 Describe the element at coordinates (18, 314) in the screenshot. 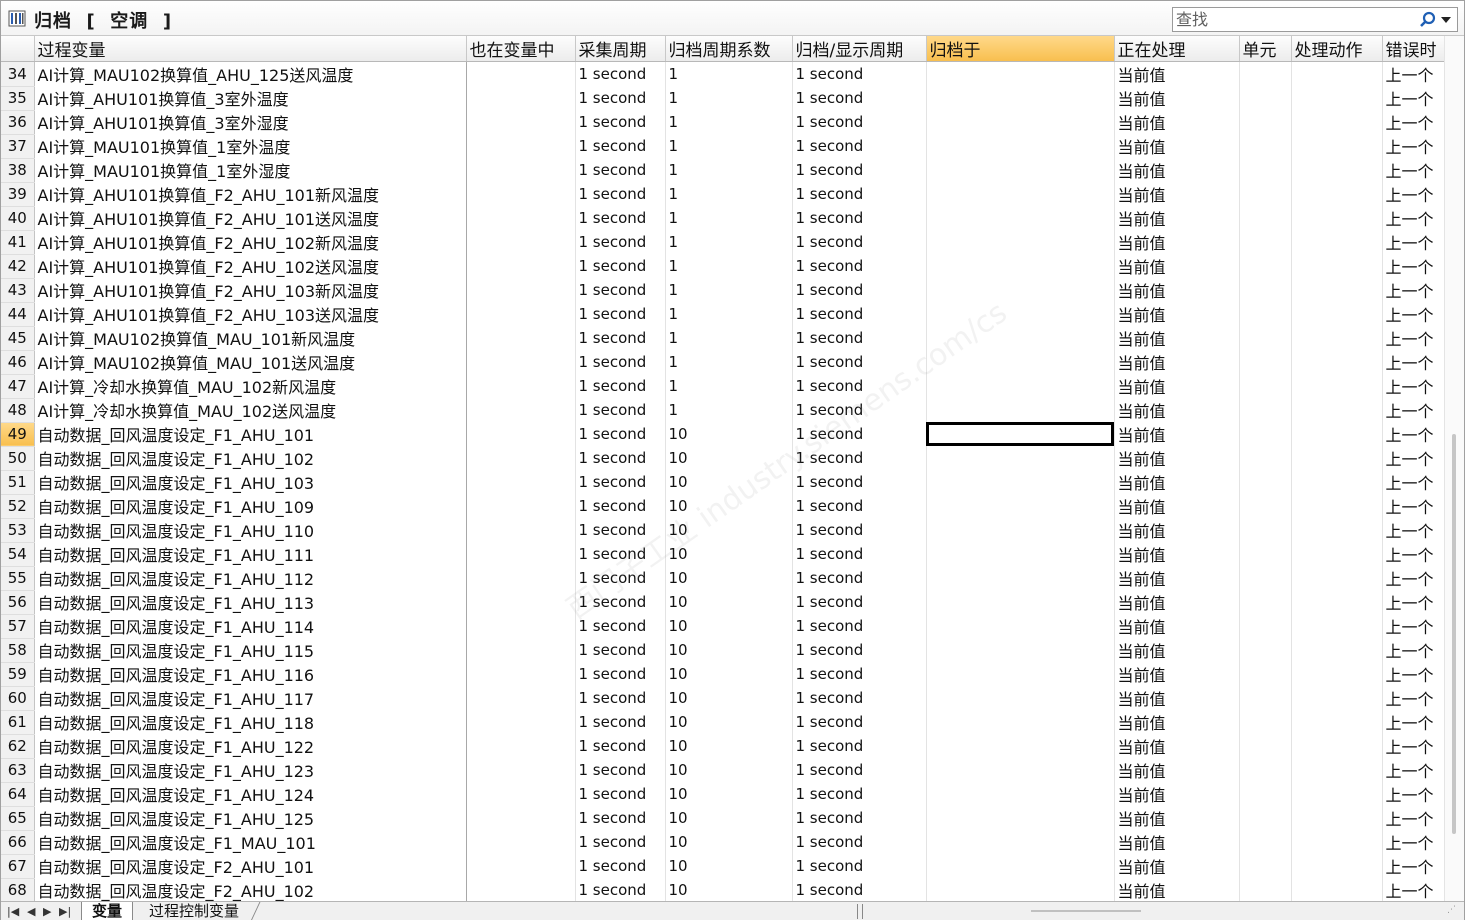

I see `row-number-cell: 44` at that location.